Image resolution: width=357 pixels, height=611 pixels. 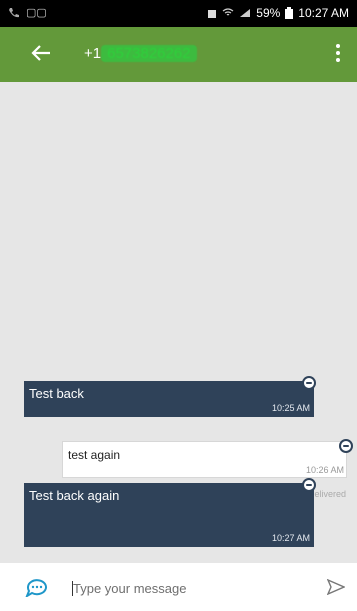 What do you see at coordinates (289, 13) in the screenshot?
I see `battery-icon` at bounding box center [289, 13].